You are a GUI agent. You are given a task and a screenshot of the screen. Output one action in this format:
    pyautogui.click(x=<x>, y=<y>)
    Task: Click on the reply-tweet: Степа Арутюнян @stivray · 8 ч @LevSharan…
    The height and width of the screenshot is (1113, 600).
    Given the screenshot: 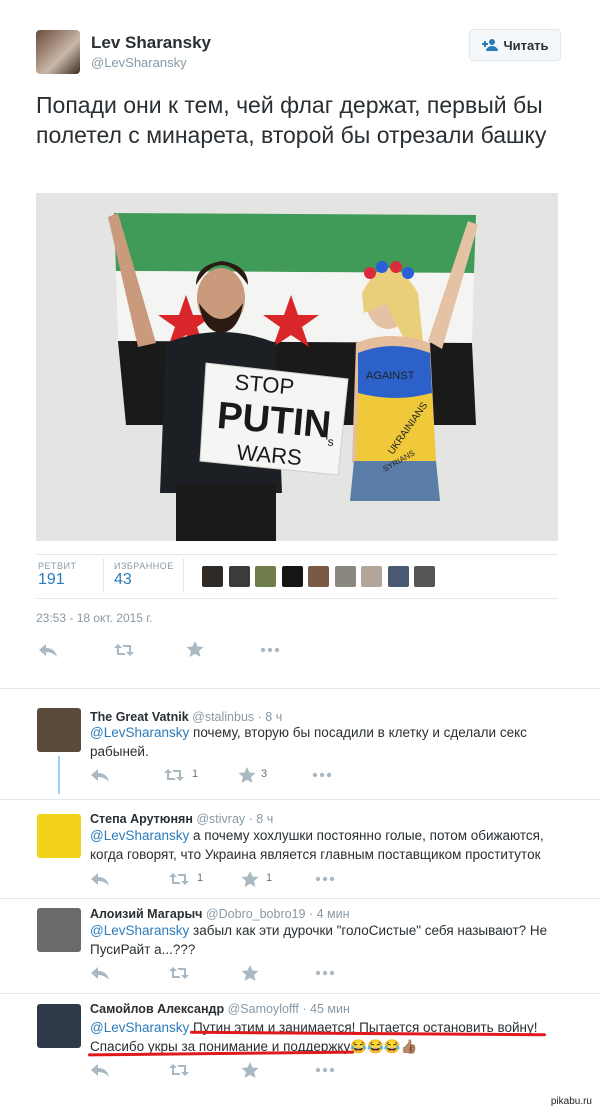 What is the action you would take?
    pyautogui.click(x=300, y=851)
    